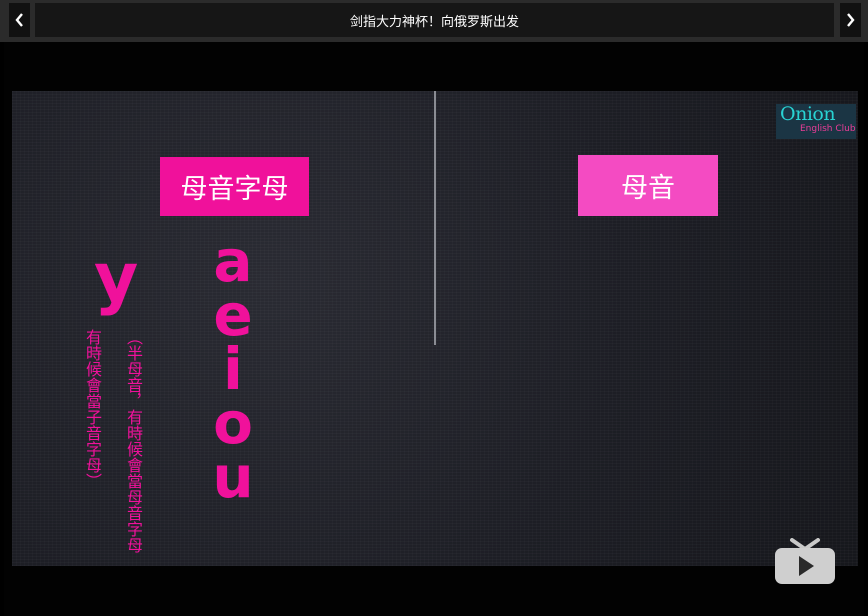  Describe the element at coordinates (233, 315) in the screenshot. I see `vowel-letter: e` at that location.